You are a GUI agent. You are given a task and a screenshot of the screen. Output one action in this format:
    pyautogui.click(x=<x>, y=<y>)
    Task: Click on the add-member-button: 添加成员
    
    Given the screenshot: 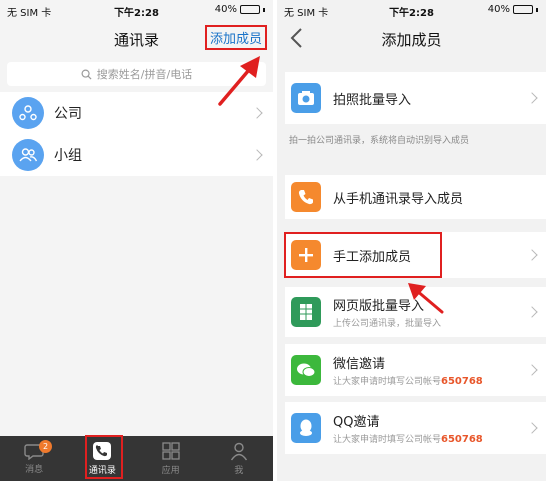 What is the action you would take?
    pyautogui.click(x=235, y=37)
    